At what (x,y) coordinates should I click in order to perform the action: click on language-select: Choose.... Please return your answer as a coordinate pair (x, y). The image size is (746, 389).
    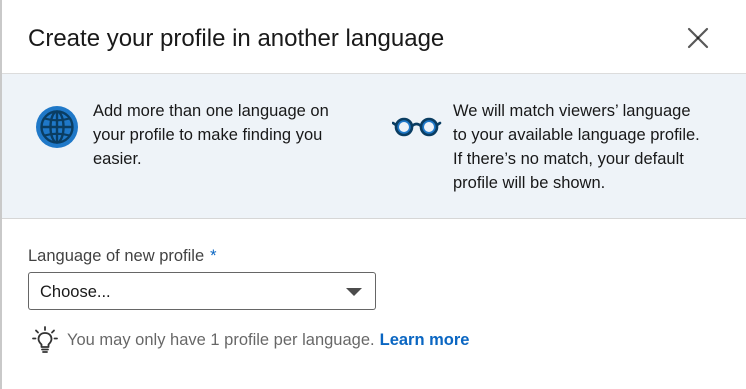
    Looking at the image, I should click on (202, 291).